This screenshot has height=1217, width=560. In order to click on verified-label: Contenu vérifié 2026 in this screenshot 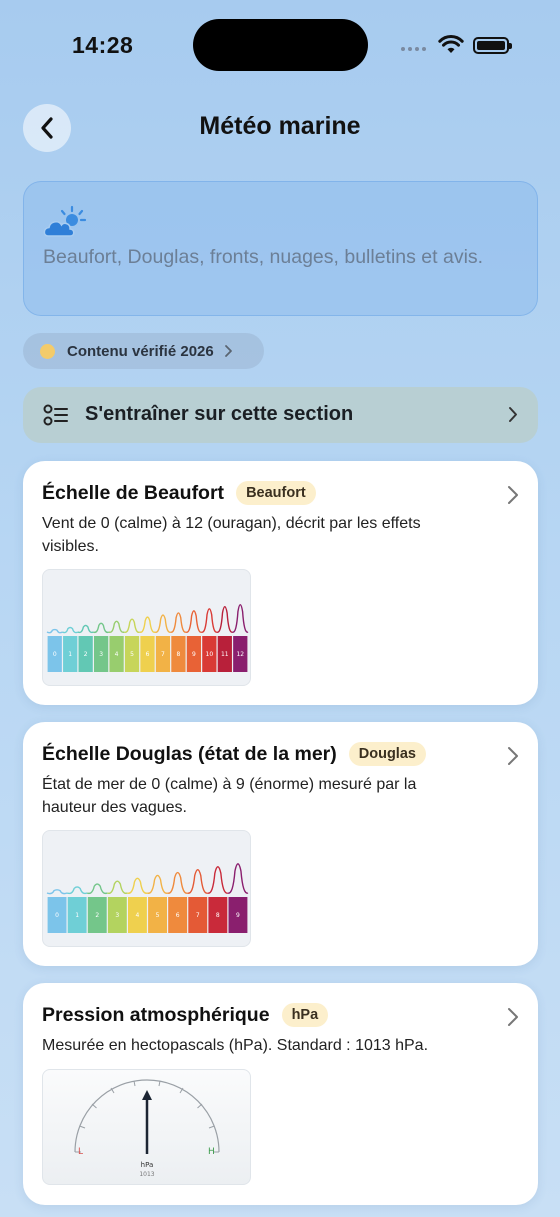, I will do `click(140, 351)`.